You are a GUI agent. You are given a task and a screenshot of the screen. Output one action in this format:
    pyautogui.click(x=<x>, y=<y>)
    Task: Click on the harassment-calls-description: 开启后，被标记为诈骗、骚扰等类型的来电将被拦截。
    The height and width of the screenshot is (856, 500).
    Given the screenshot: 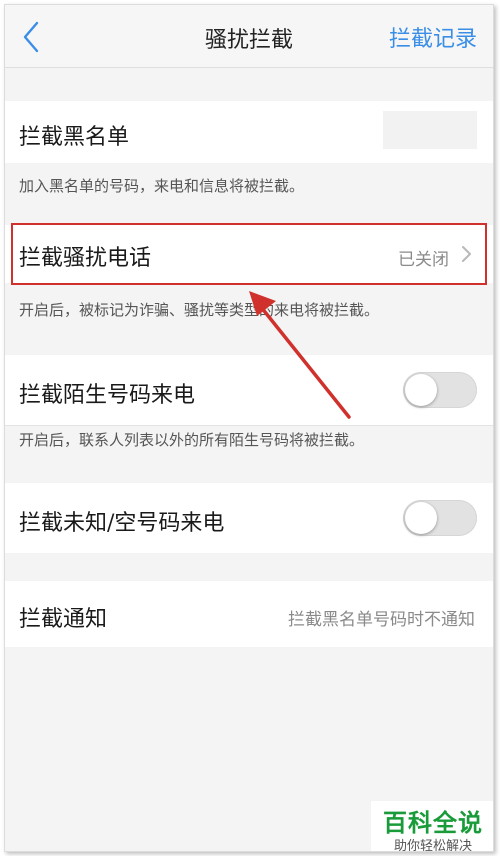 What is the action you would take?
    pyautogui.click(x=199, y=310)
    